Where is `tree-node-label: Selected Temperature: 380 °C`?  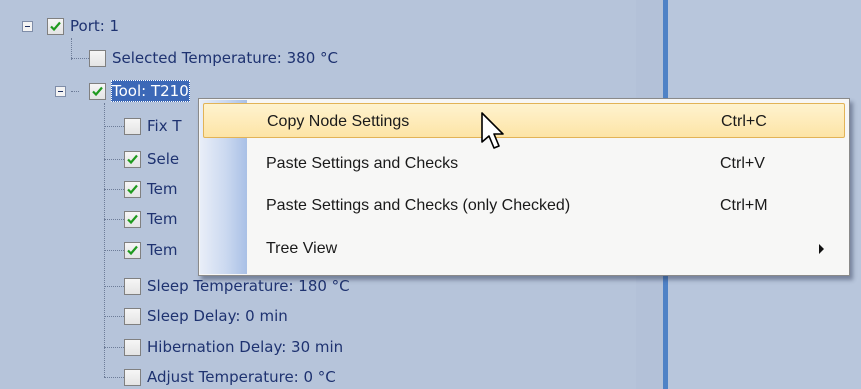
tree-node-label: Selected Temperature: 380 °C is located at coordinates (225, 58).